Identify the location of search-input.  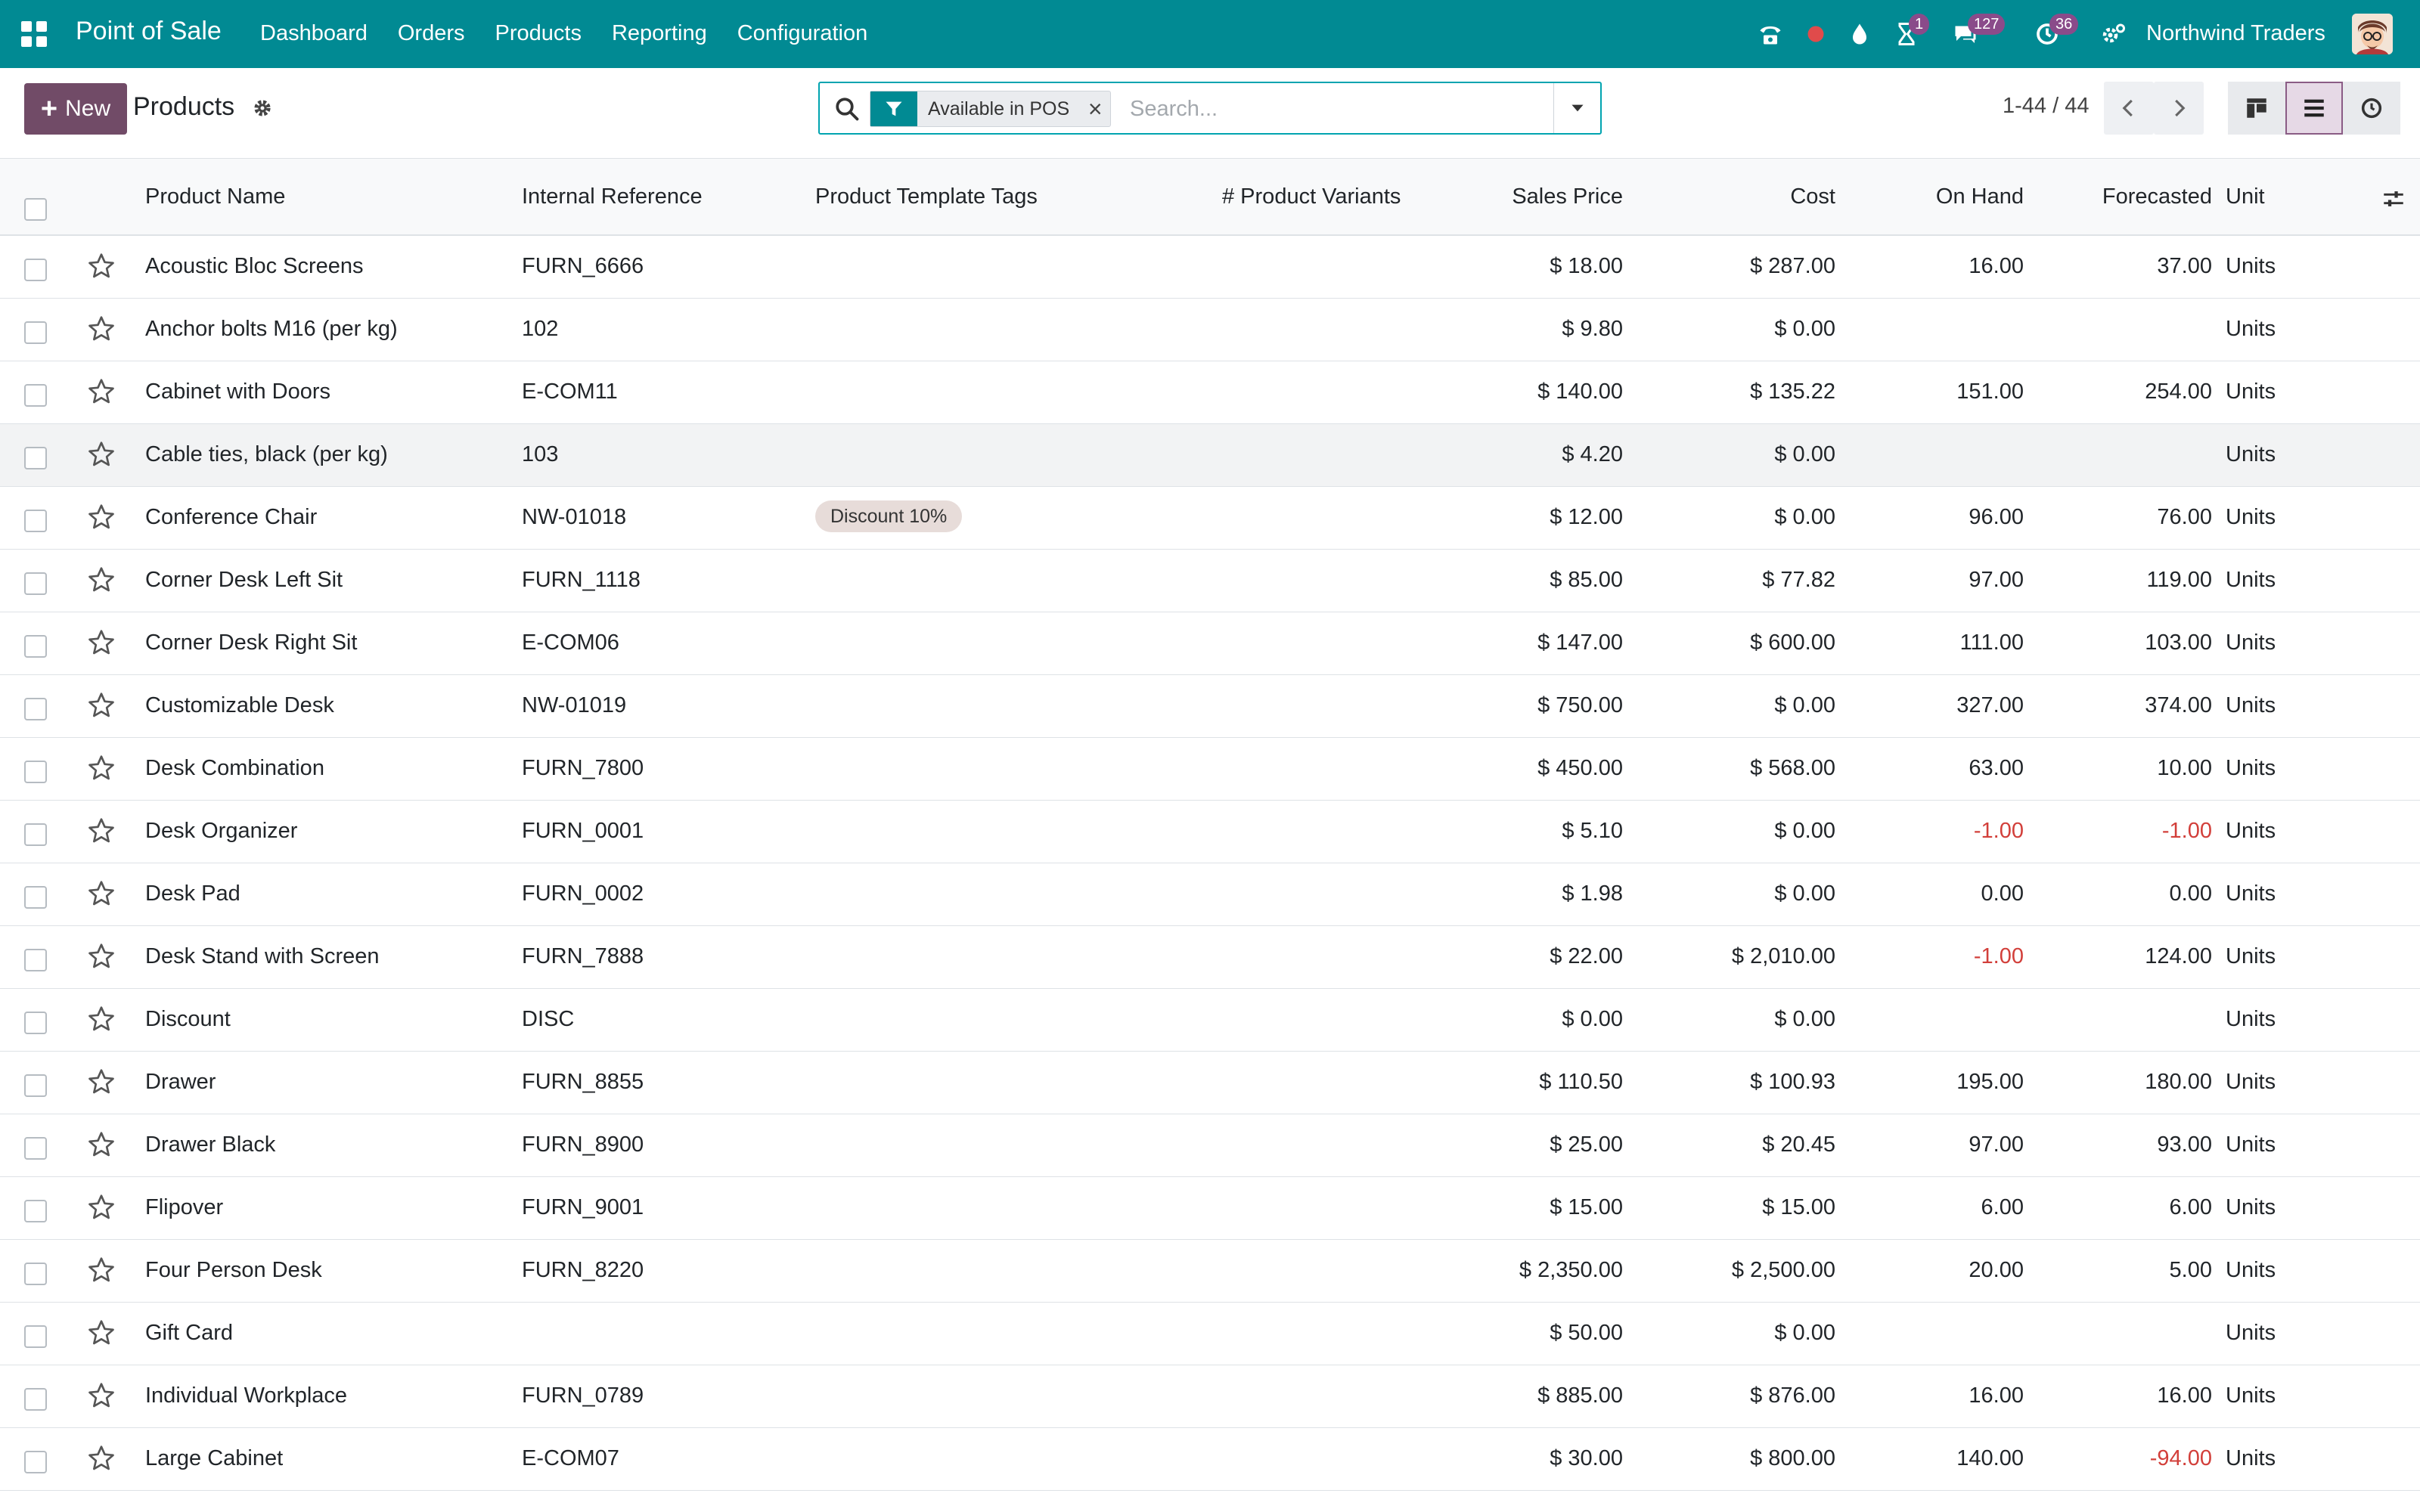
(1338, 109).